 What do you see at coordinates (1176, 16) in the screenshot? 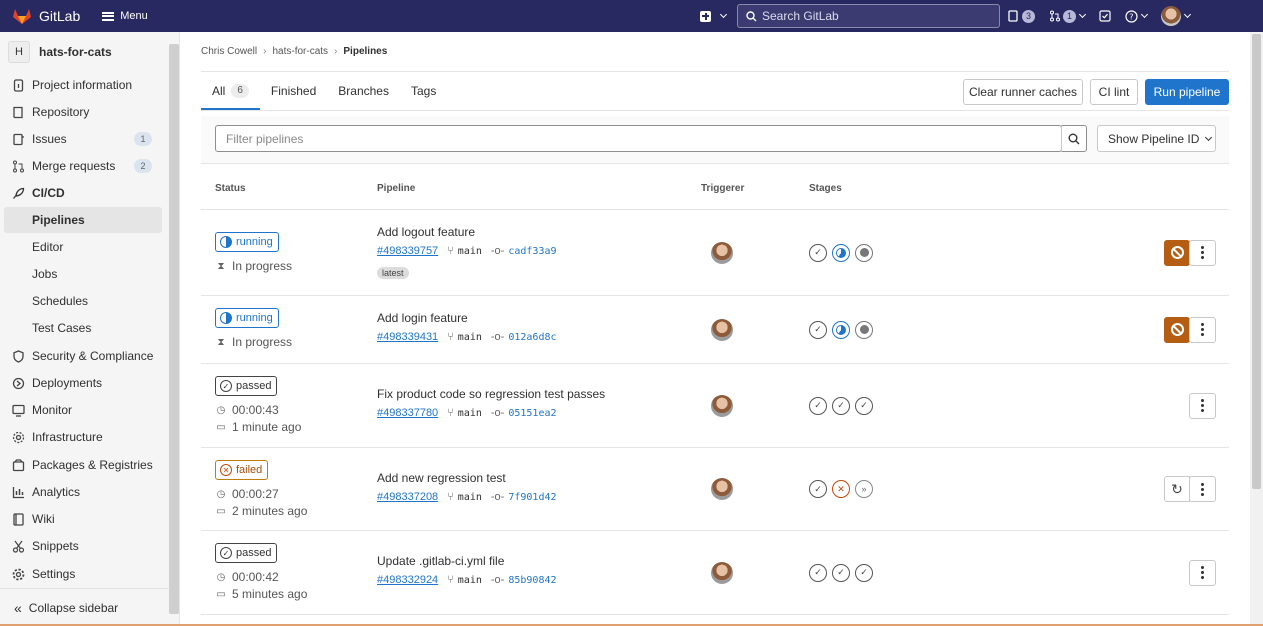
I see `user-menu` at bounding box center [1176, 16].